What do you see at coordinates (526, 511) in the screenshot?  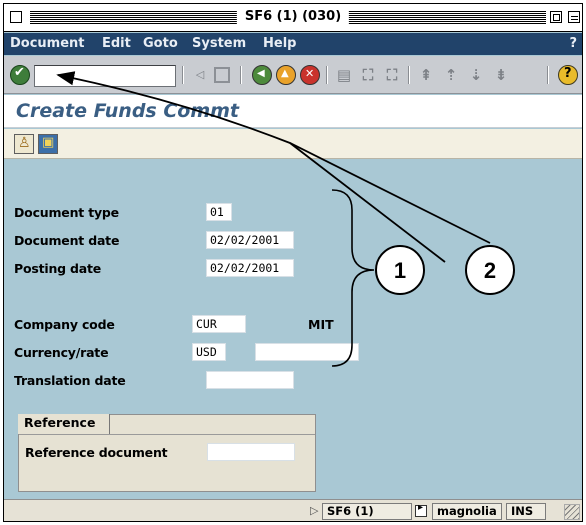 I see `status-mode: INS` at bounding box center [526, 511].